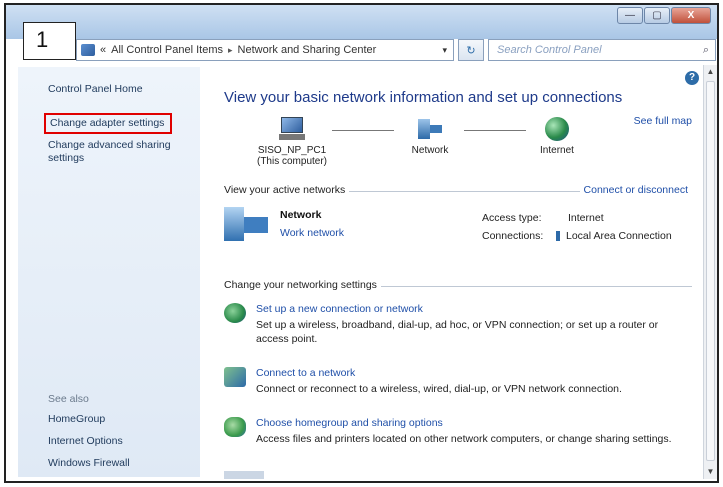 The height and width of the screenshot is (487, 723). I want to click on active-networks-label: View your active networks, so click(287, 190).